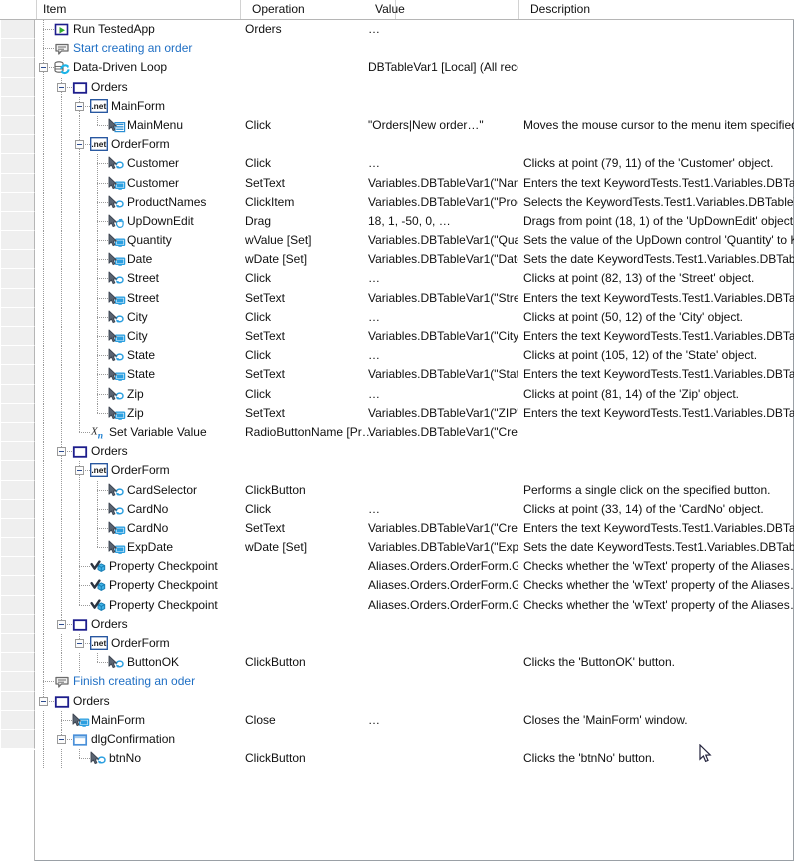 The width and height of the screenshot is (794, 861). What do you see at coordinates (137, 183) in the screenshot?
I see `cell-item: Customer` at bounding box center [137, 183].